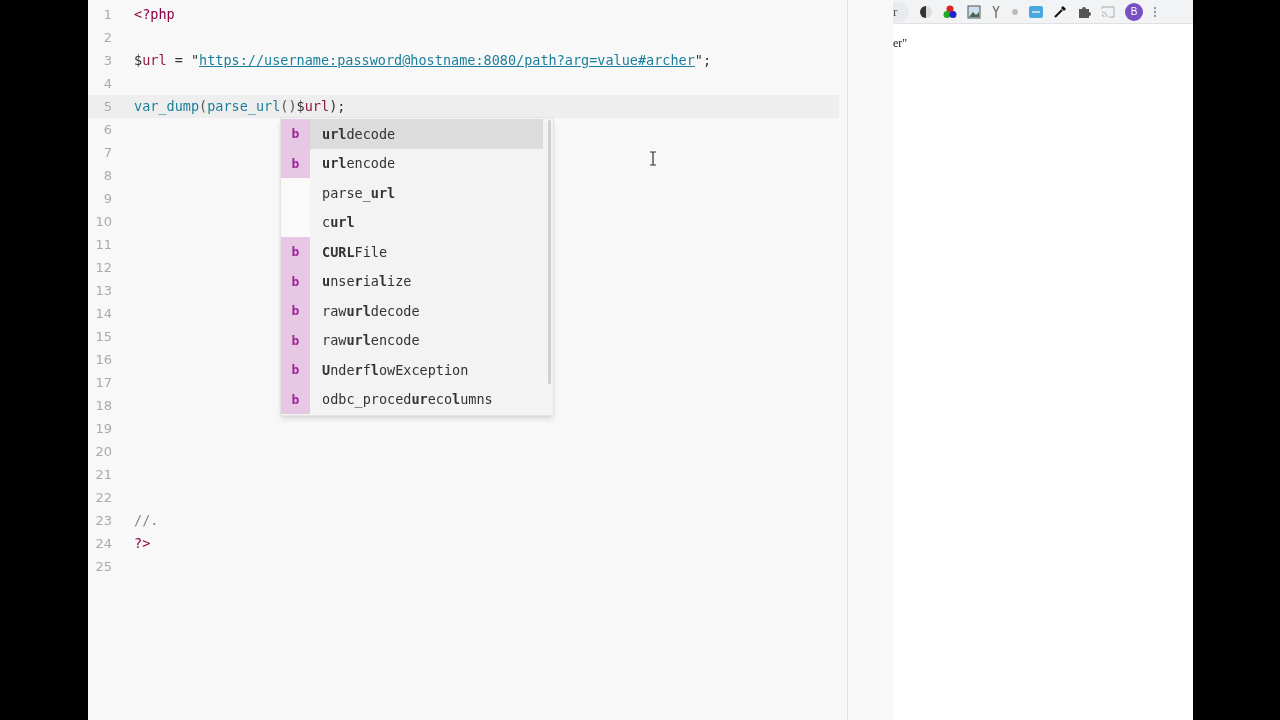  I want to click on page-text: er", so click(900, 43).